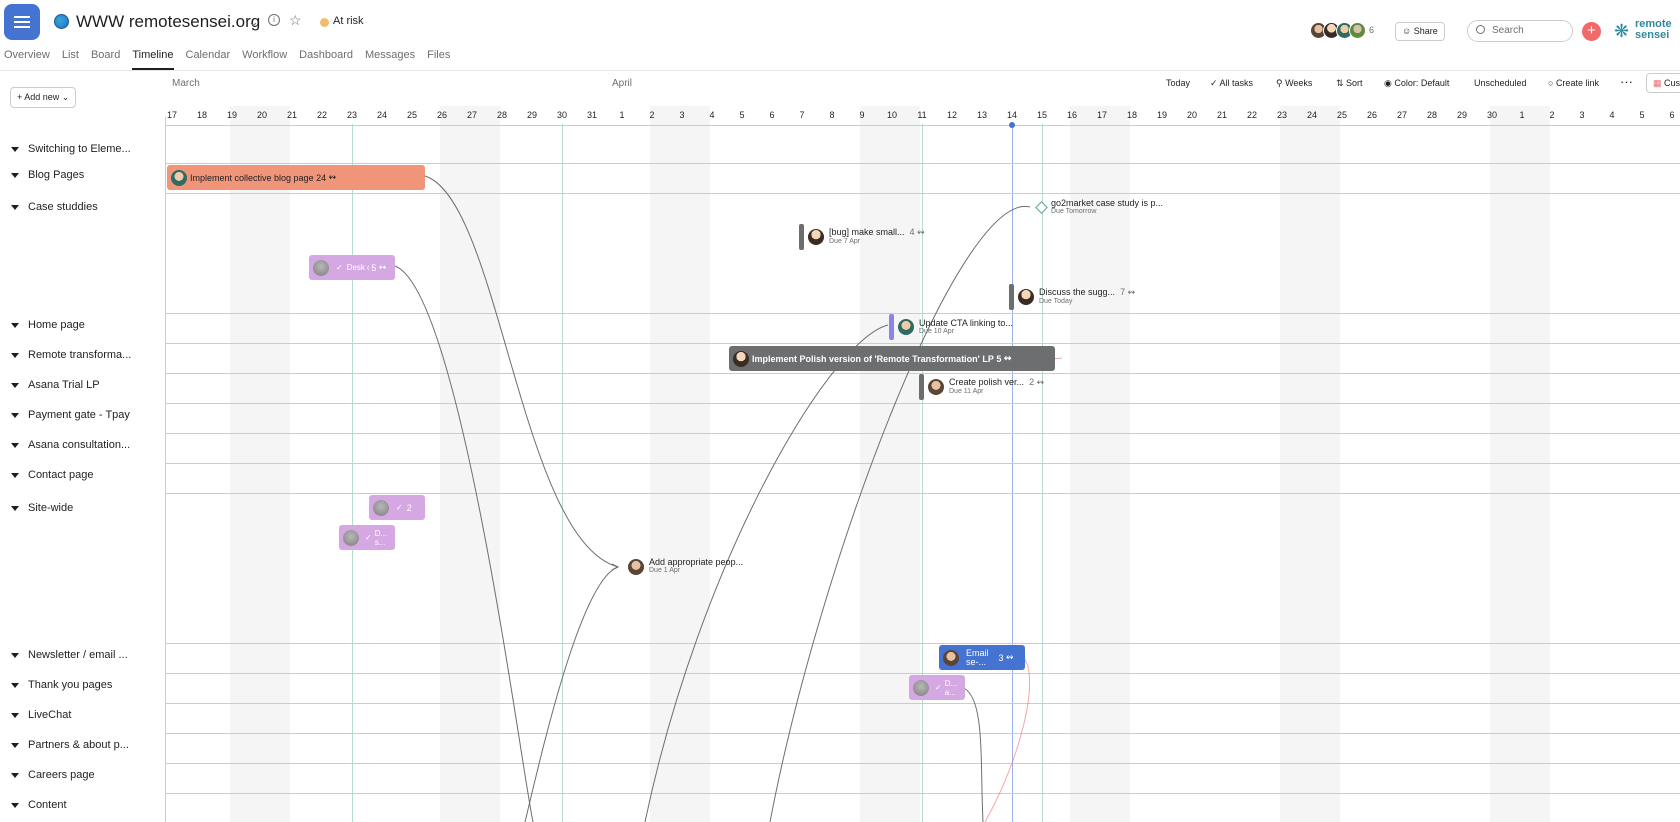 The height and width of the screenshot is (822, 1680). I want to click on section-label: LiveChat, so click(50, 715).